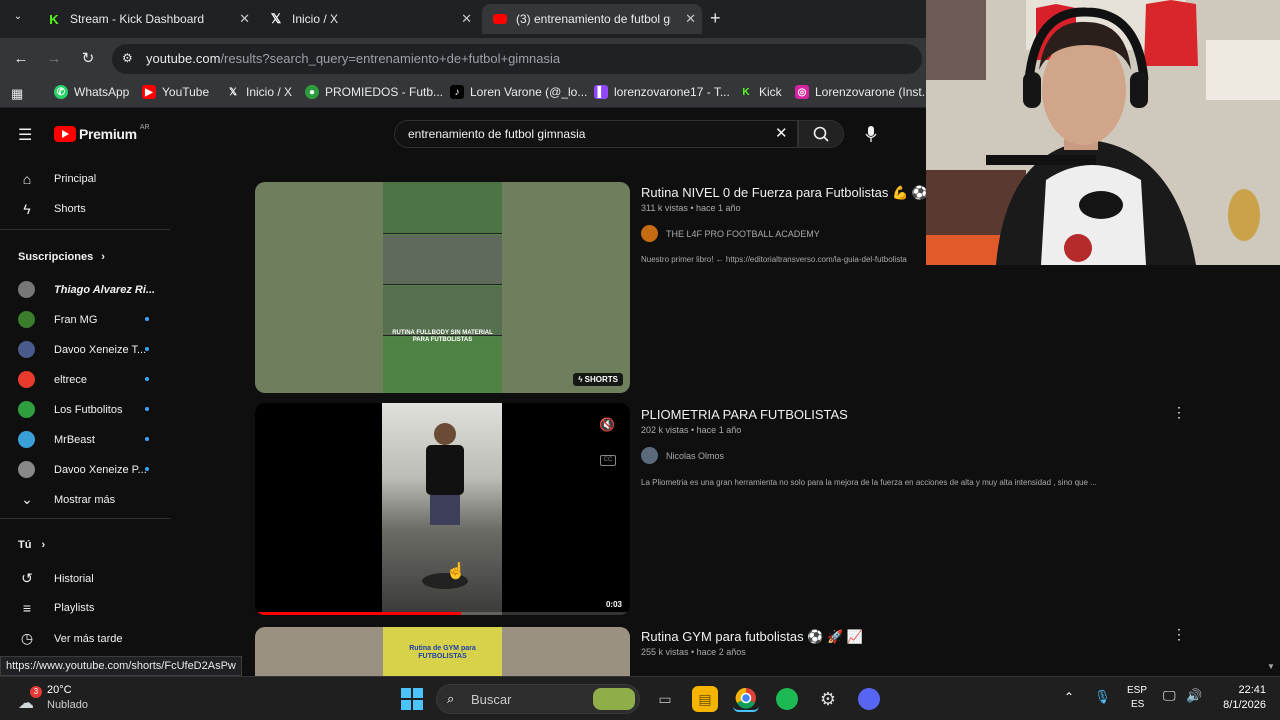 The width and height of the screenshot is (1280, 720). Describe the element at coordinates (871, 134) in the screenshot. I see `microphone-icon` at that location.